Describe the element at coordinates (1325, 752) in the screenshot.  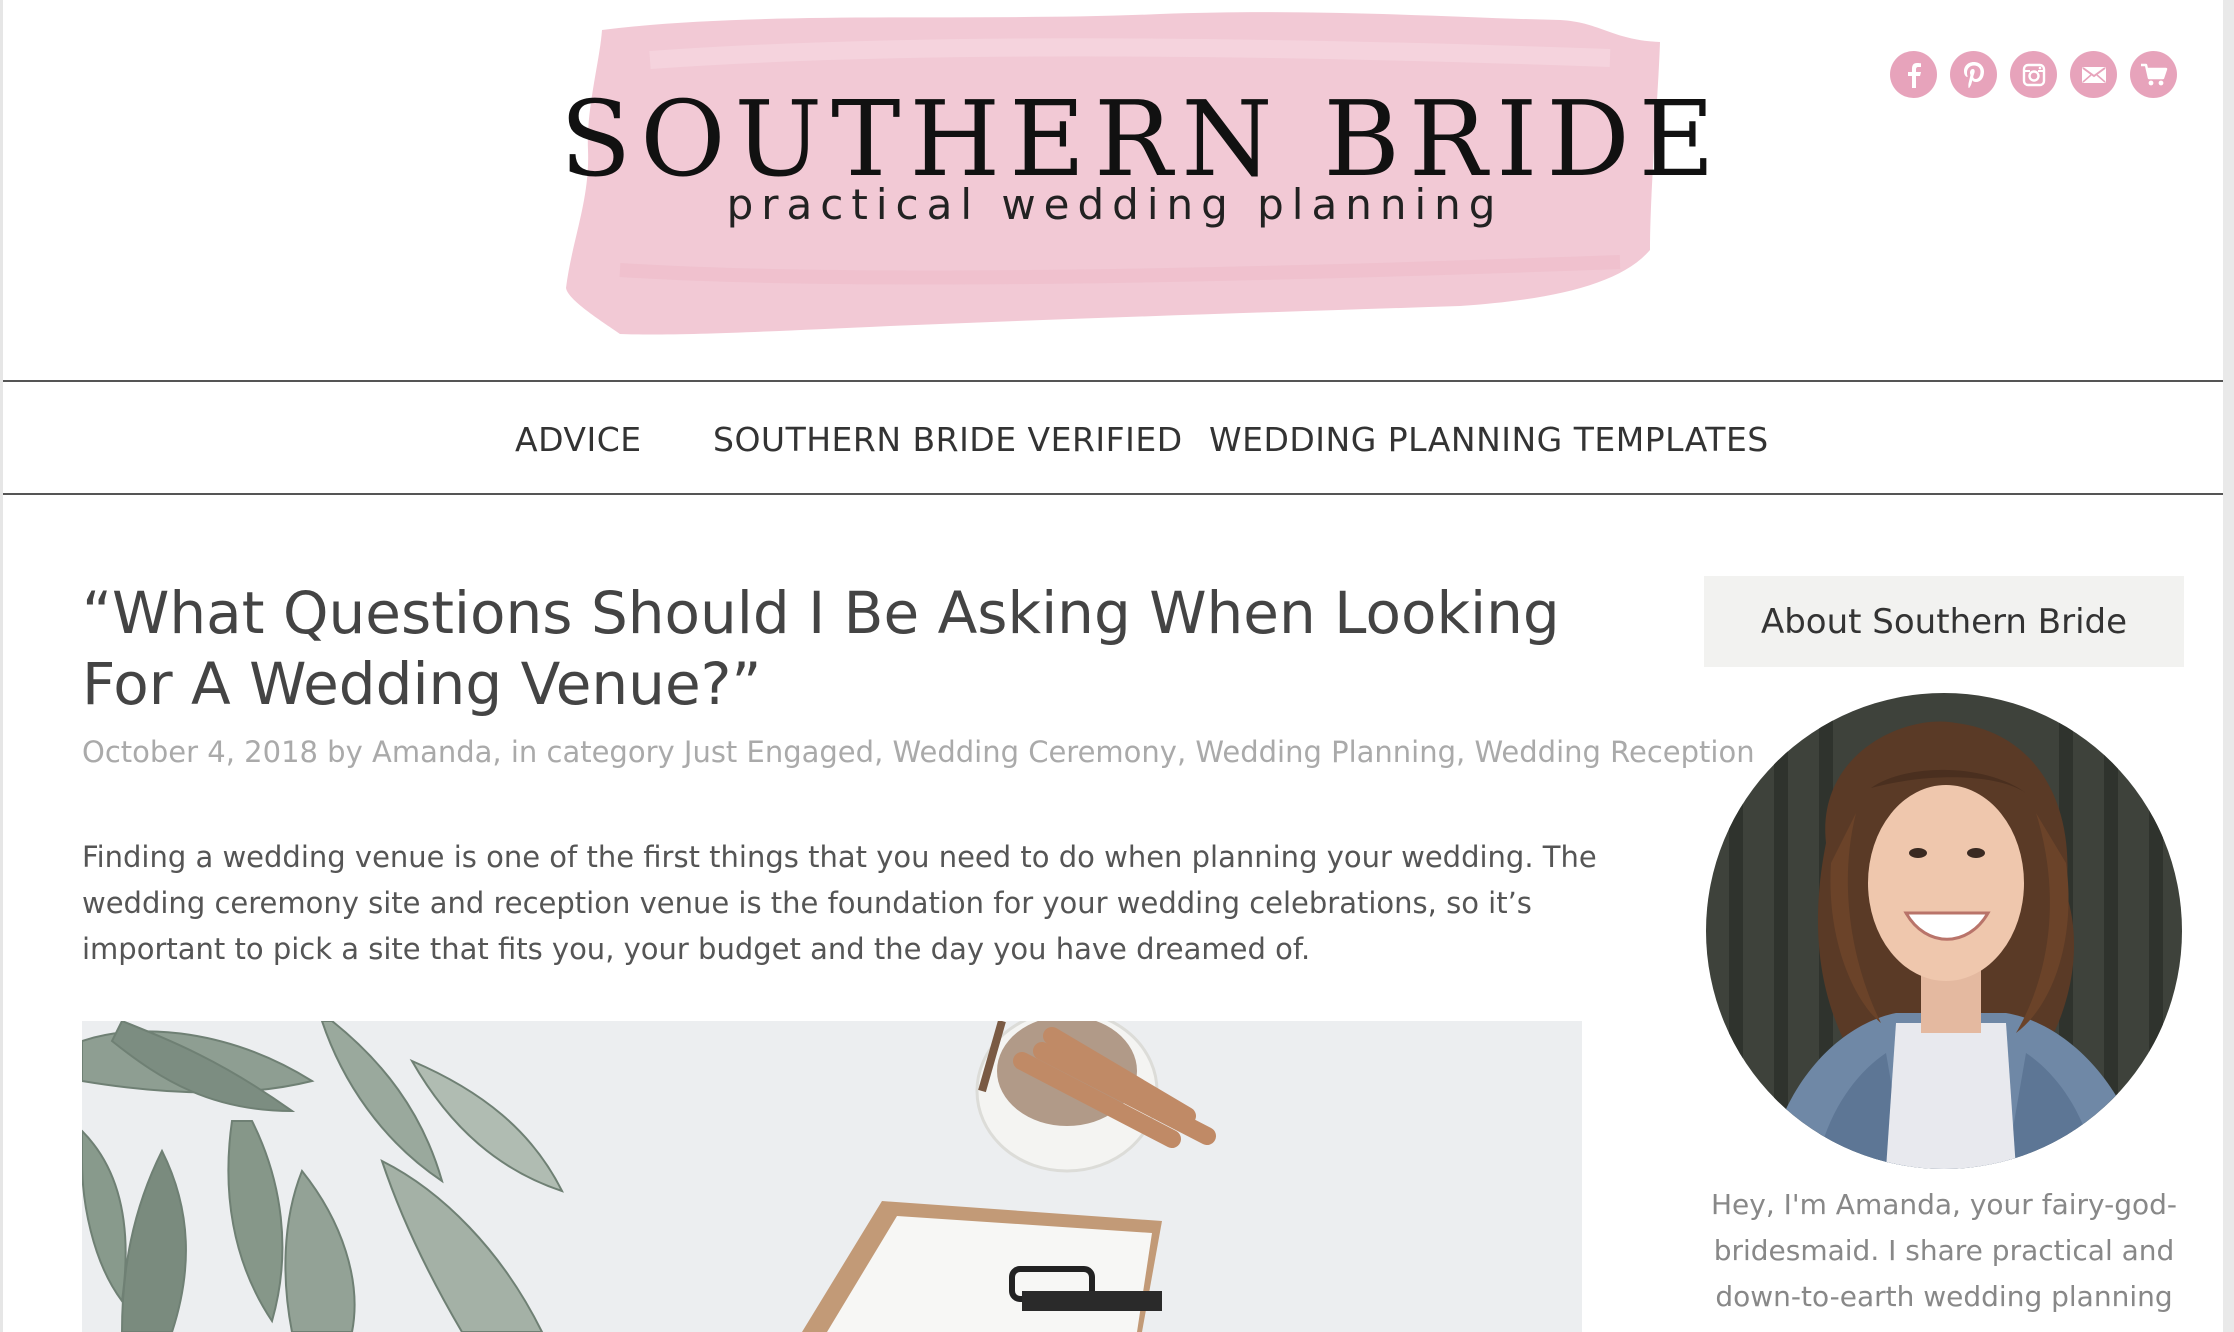
I see `category-link-wedding-planning: Wedding Planning` at that location.